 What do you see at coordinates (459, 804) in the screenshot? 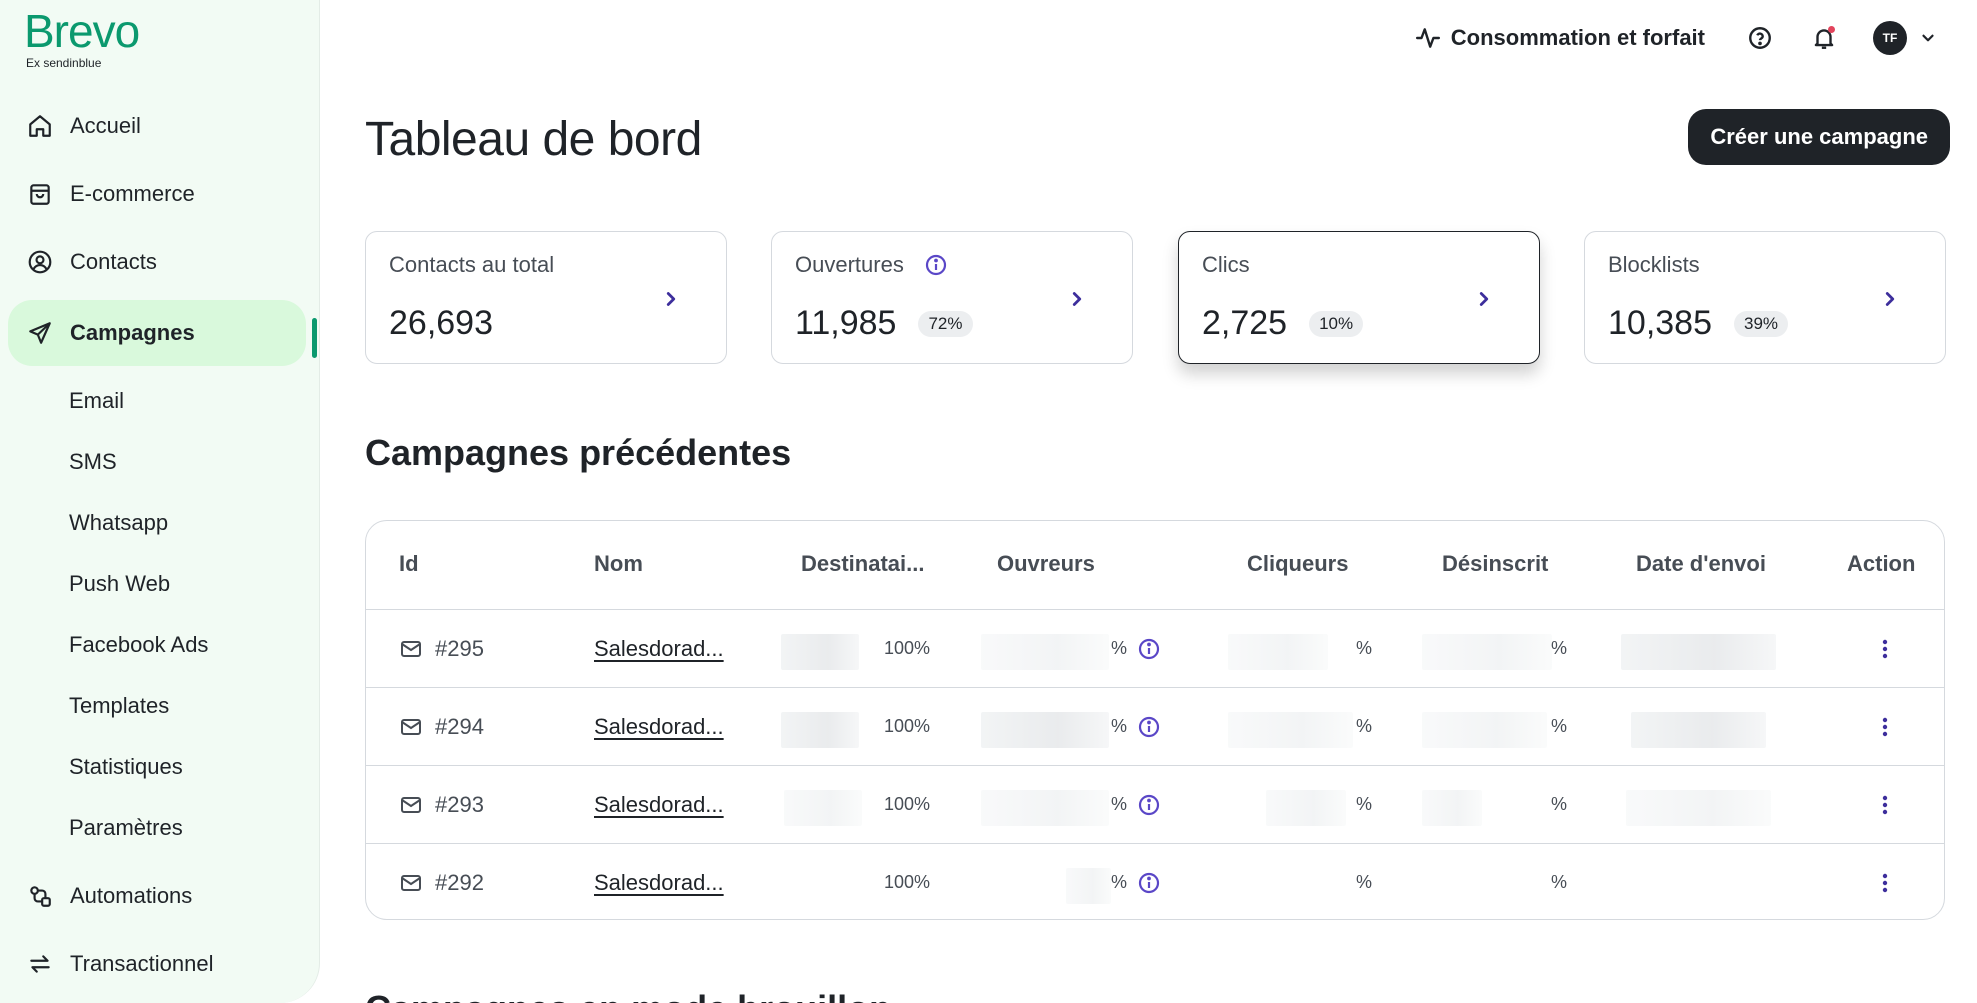
I see `campaign-id-text: #293` at bounding box center [459, 804].